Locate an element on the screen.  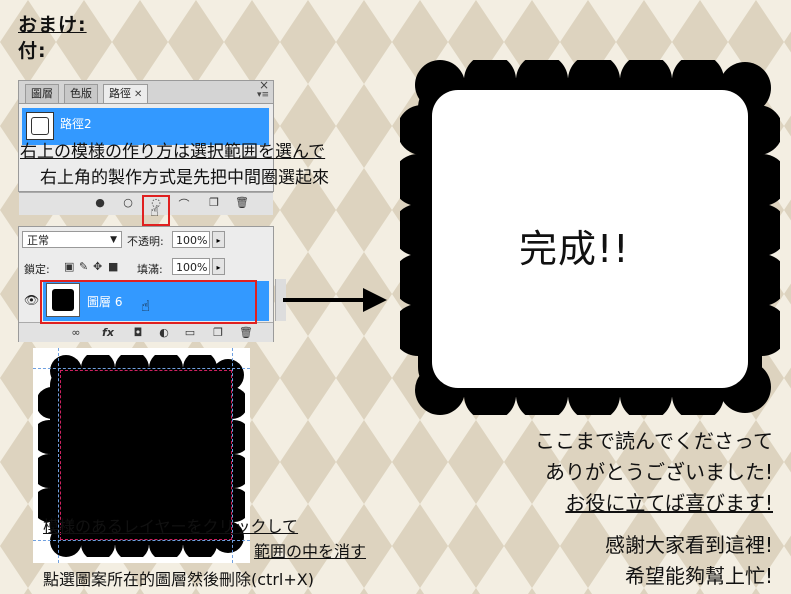
step2-zh-annotation: 點選圖案所在的圖層然後刪除(ctrl+X) is located at coordinates (178, 579).